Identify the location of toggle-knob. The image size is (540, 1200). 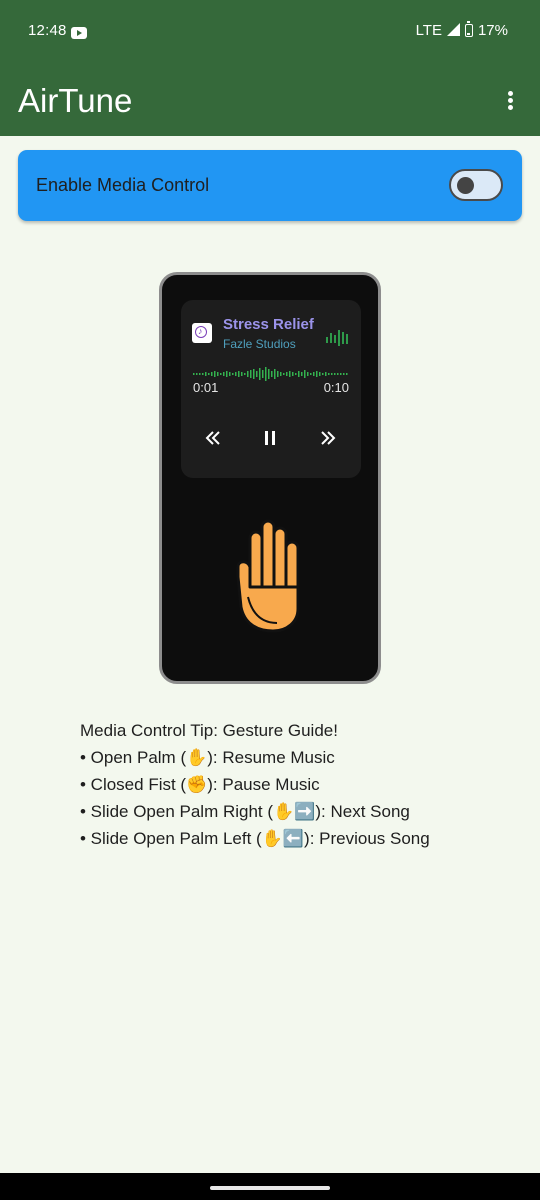
(465, 185).